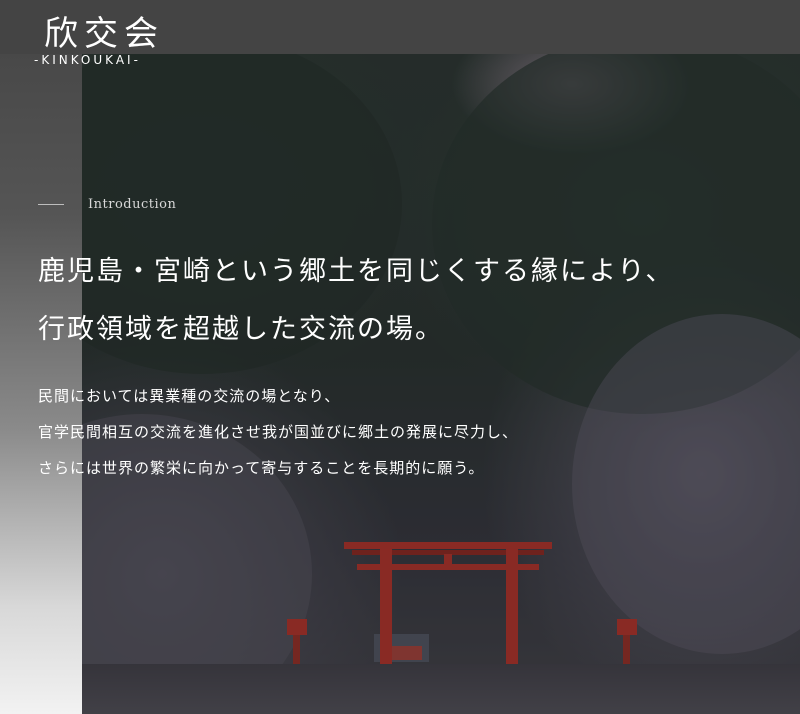 The image size is (800, 714). What do you see at coordinates (132, 204) in the screenshot?
I see `intro-label: Introduction` at bounding box center [132, 204].